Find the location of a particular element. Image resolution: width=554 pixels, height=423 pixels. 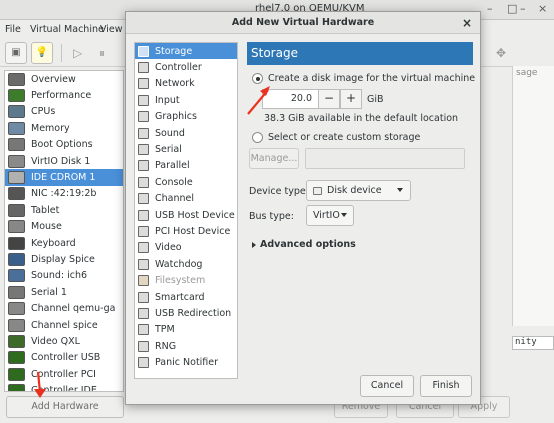

hardware-list-label: Controller USB is located at coordinates (66, 358).